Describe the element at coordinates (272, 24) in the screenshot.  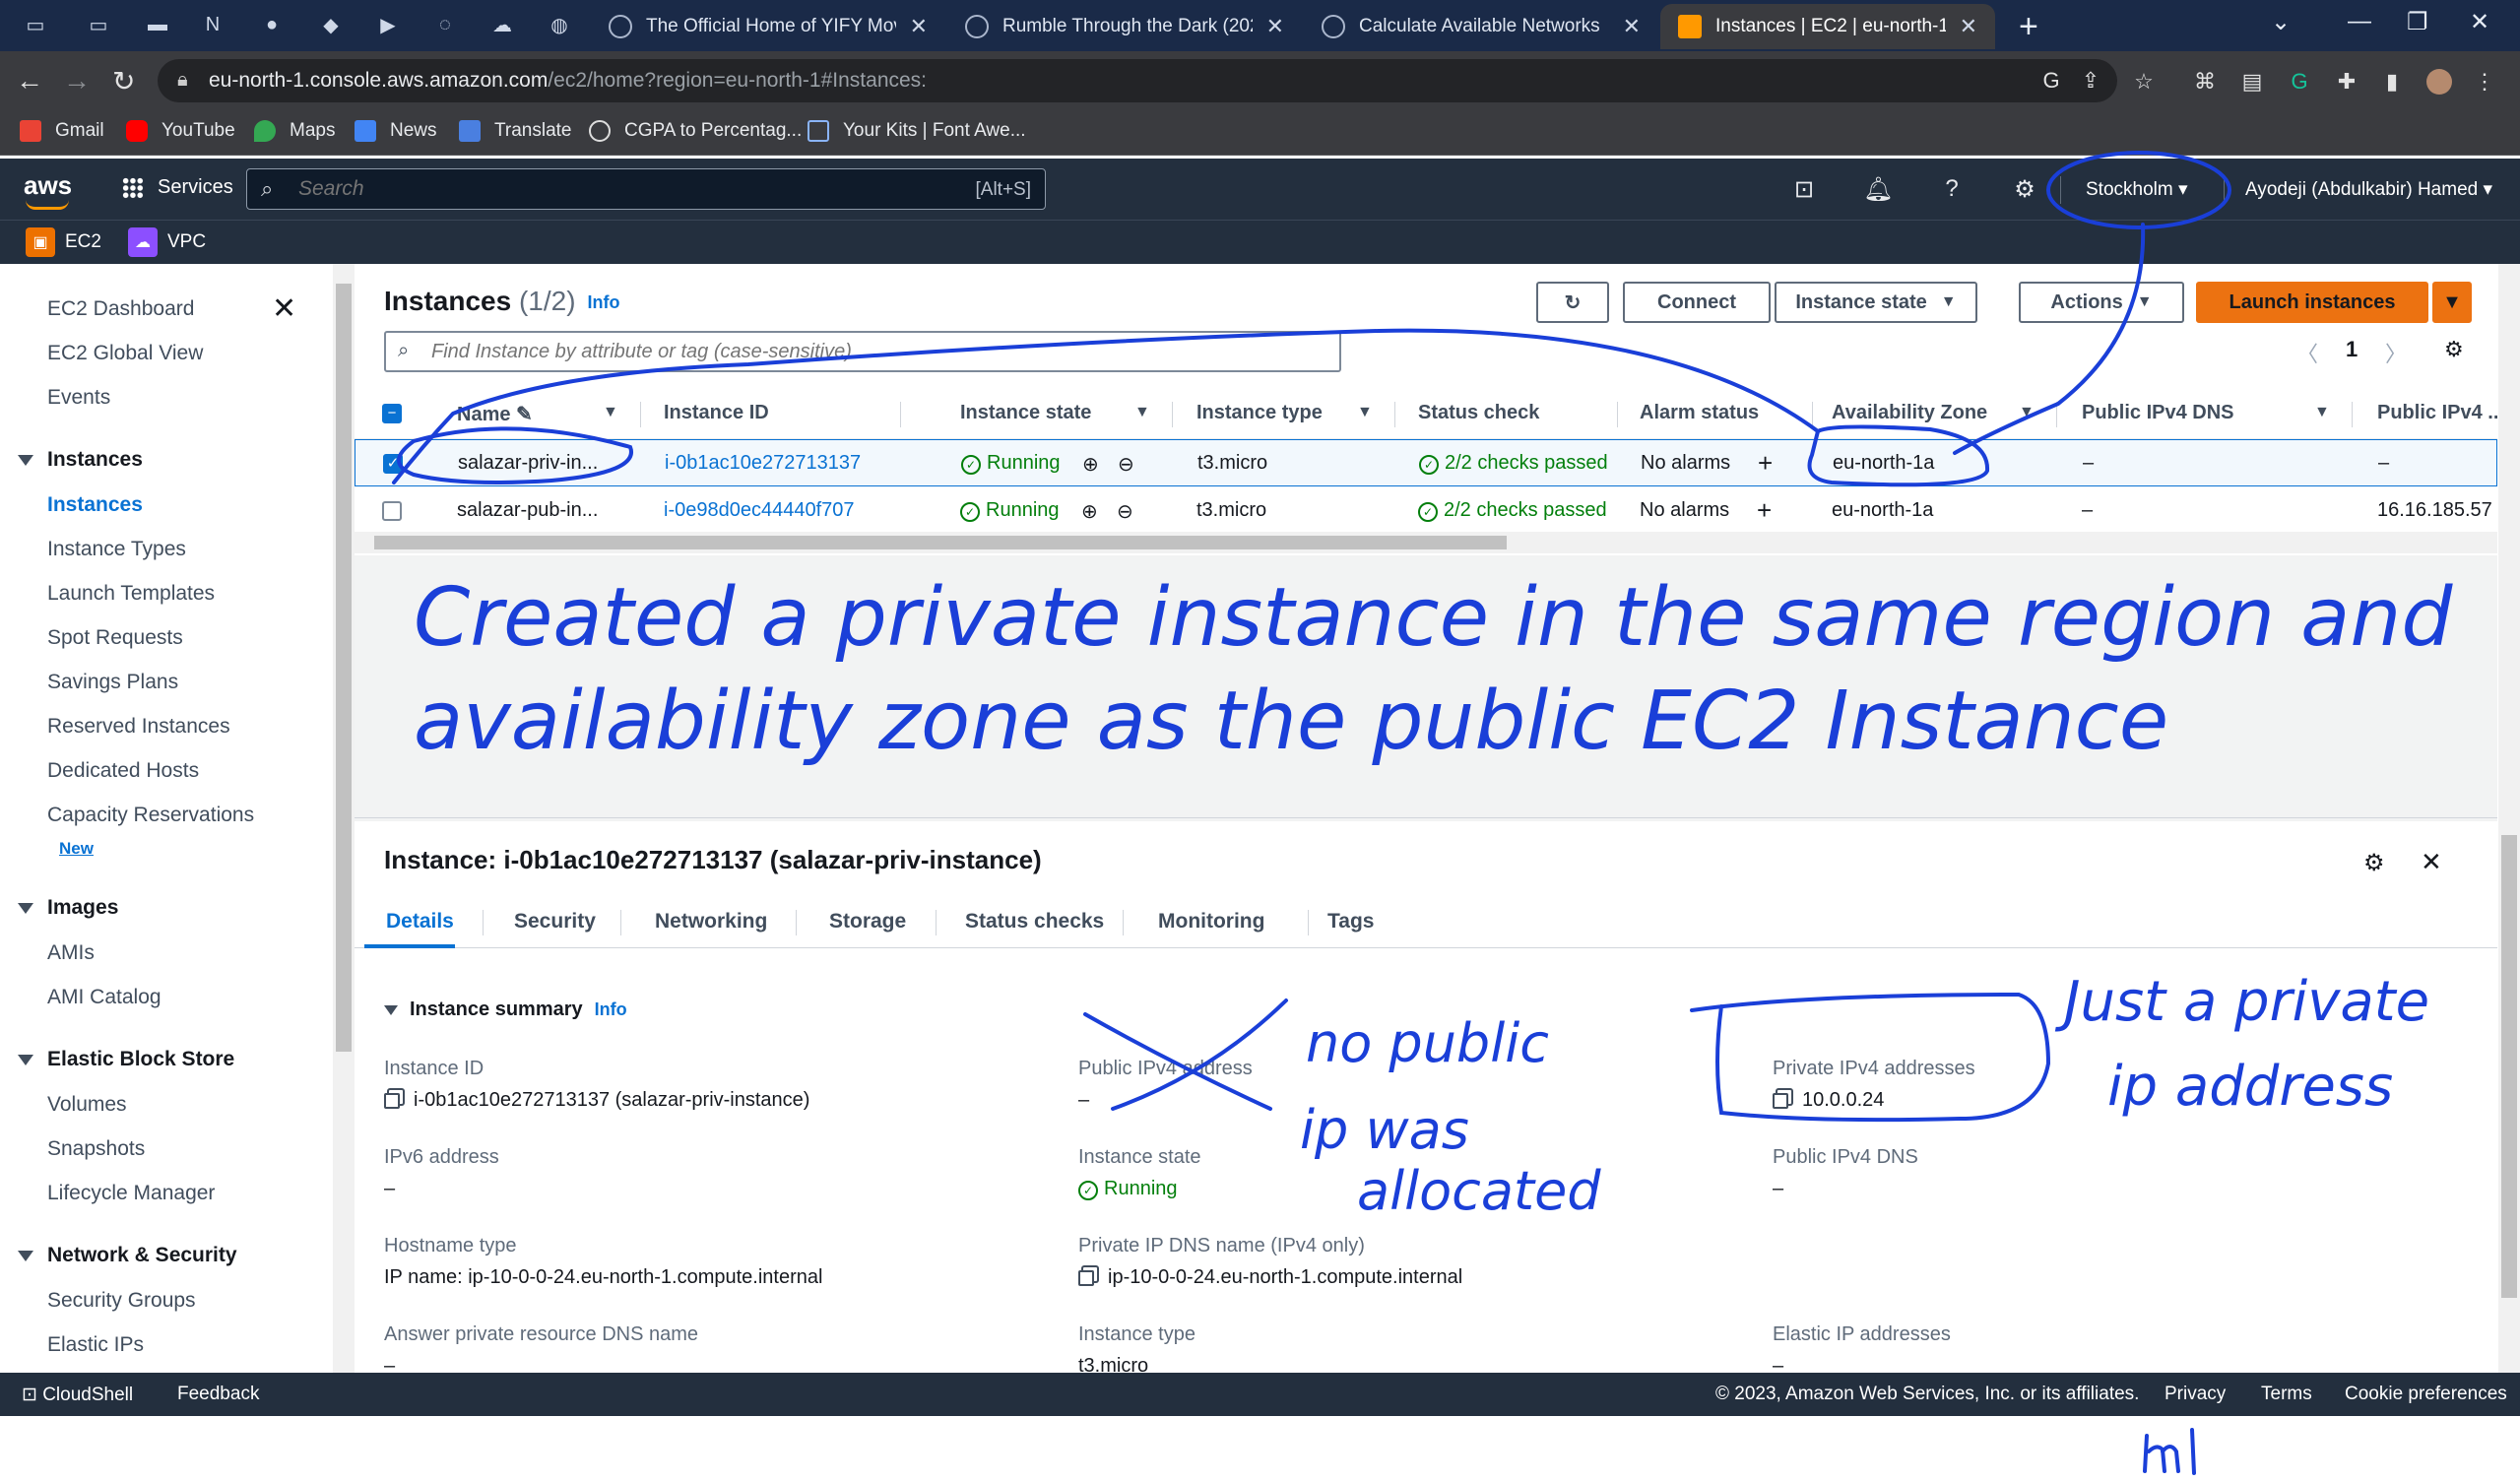
I see `pinned-tab-icon: ●` at that location.